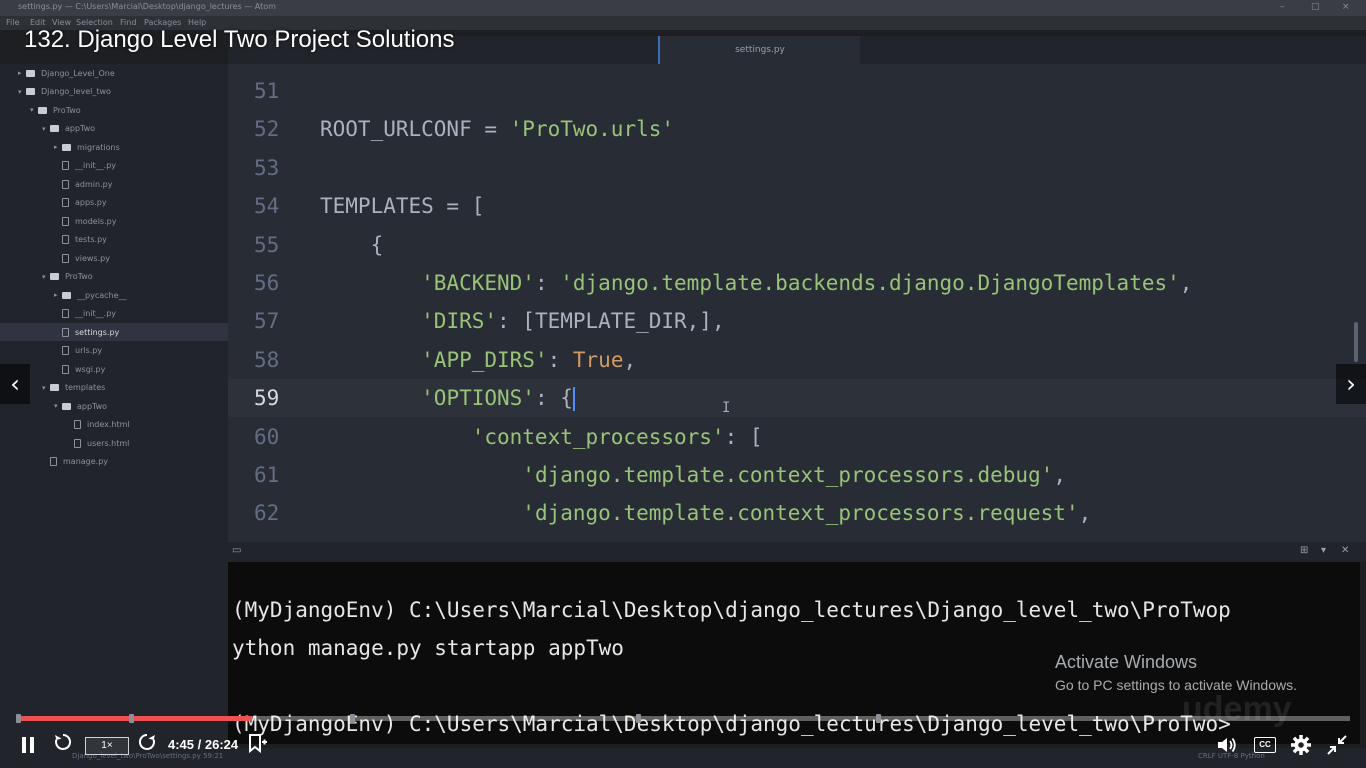 The width and height of the screenshot is (1366, 768). Describe the element at coordinates (114, 240) in the screenshot. I see `tree-file: tests.py` at that location.